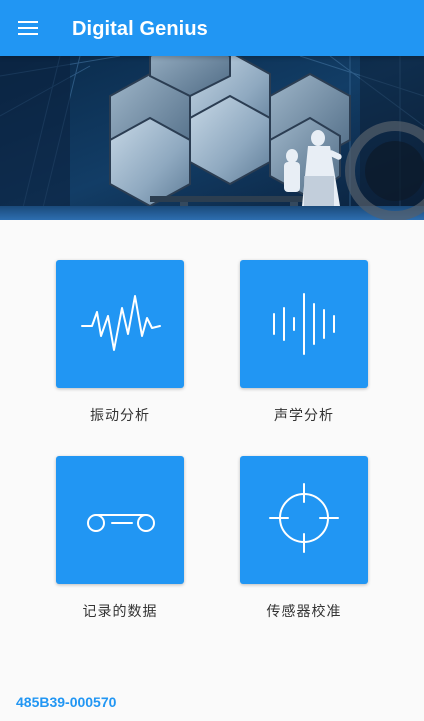 This screenshot has width=424, height=721. What do you see at coordinates (304, 612) in the screenshot?
I see `sensor-calibration-label: 传感器校准` at bounding box center [304, 612].